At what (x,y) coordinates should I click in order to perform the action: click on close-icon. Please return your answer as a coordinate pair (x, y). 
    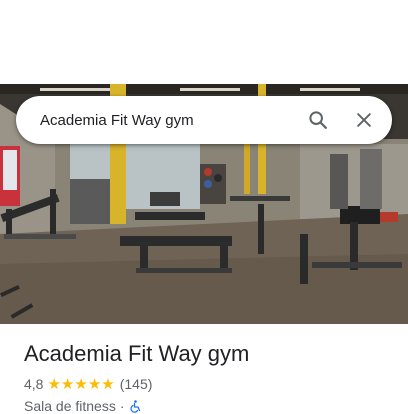
    Looking at the image, I should click on (364, 120).